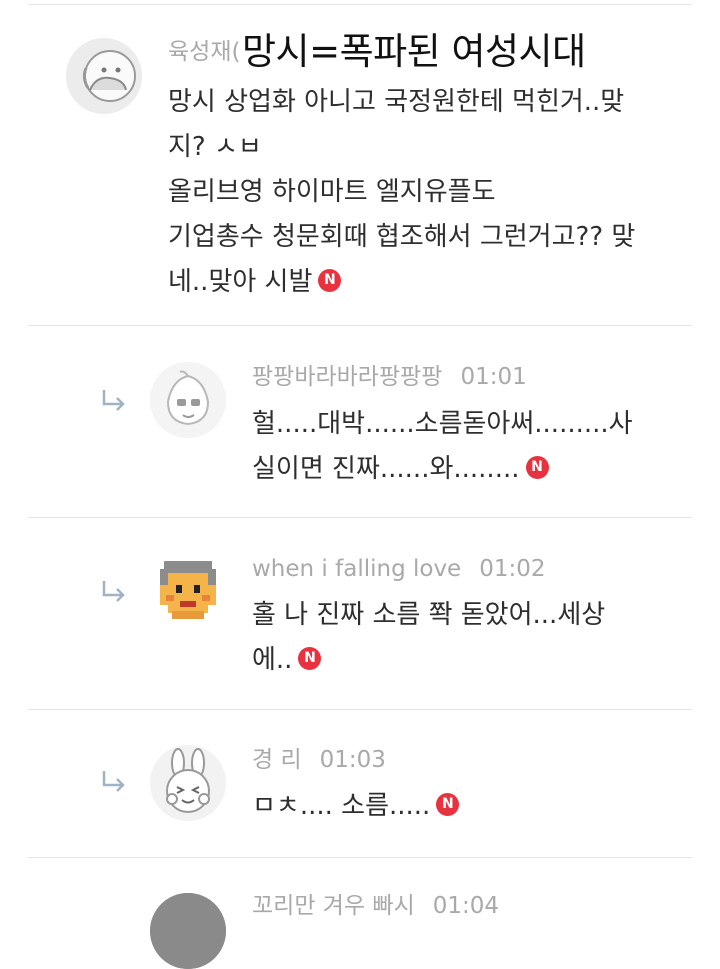 The width and height of the screenshot is (720, 969). Describe the element at coordinates (402, 237) in the screenshot. I see `comment-line: 기업총수 청문회때 협조해서 그런거고?? 맞` at that location.